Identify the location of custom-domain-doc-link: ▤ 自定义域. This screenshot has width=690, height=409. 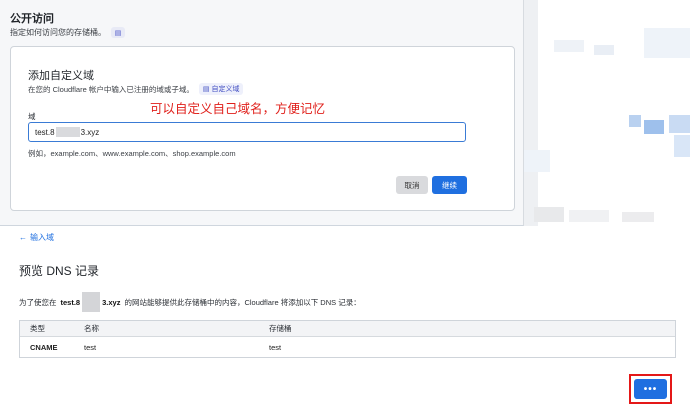
(221, 89).